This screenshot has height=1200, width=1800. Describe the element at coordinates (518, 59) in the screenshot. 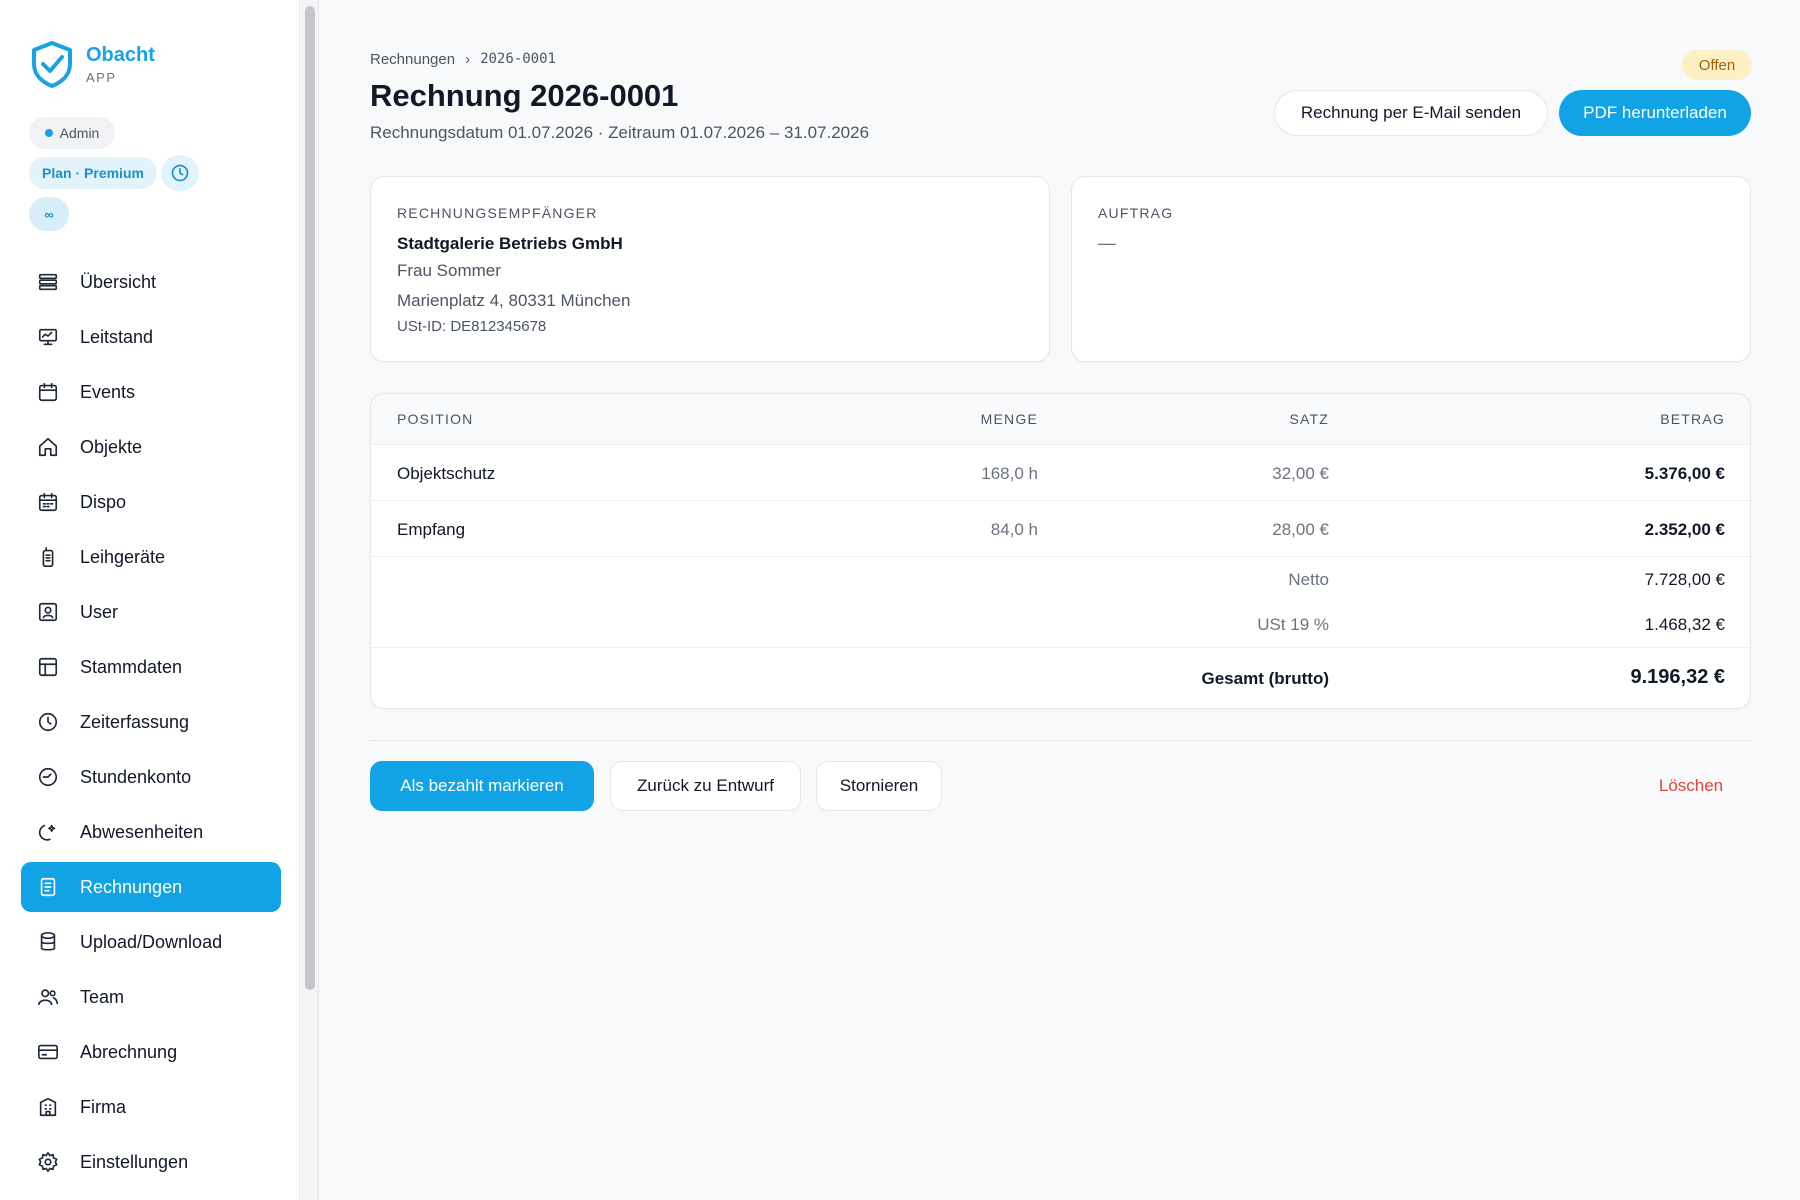

I see `breadcrumb-current: 2026-0001` at that location.